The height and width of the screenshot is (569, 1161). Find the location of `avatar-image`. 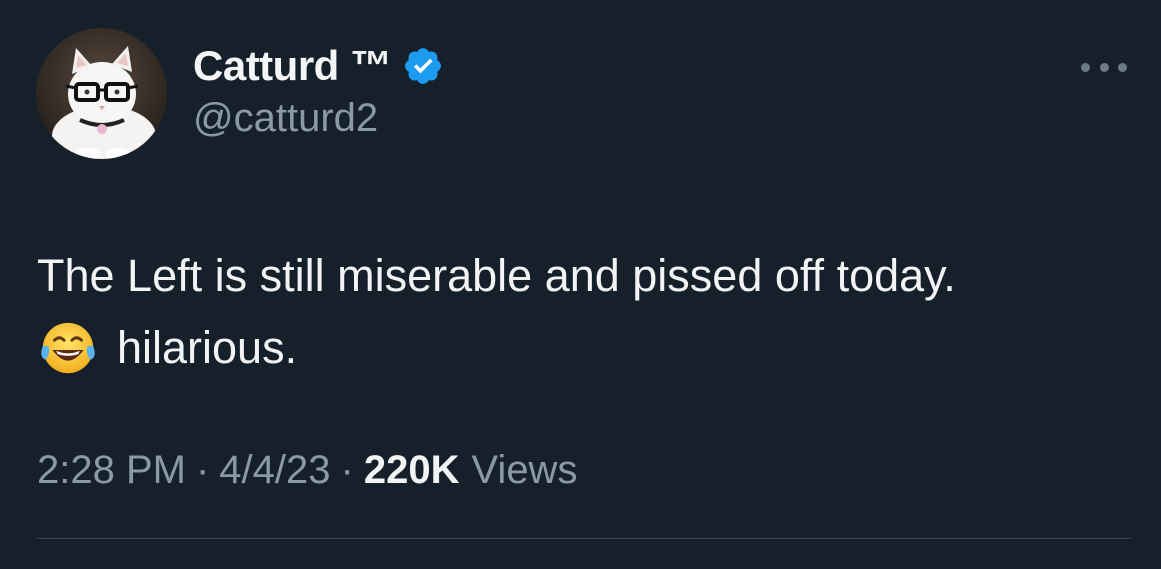

avatar-image is located at coordinates (101, 93).